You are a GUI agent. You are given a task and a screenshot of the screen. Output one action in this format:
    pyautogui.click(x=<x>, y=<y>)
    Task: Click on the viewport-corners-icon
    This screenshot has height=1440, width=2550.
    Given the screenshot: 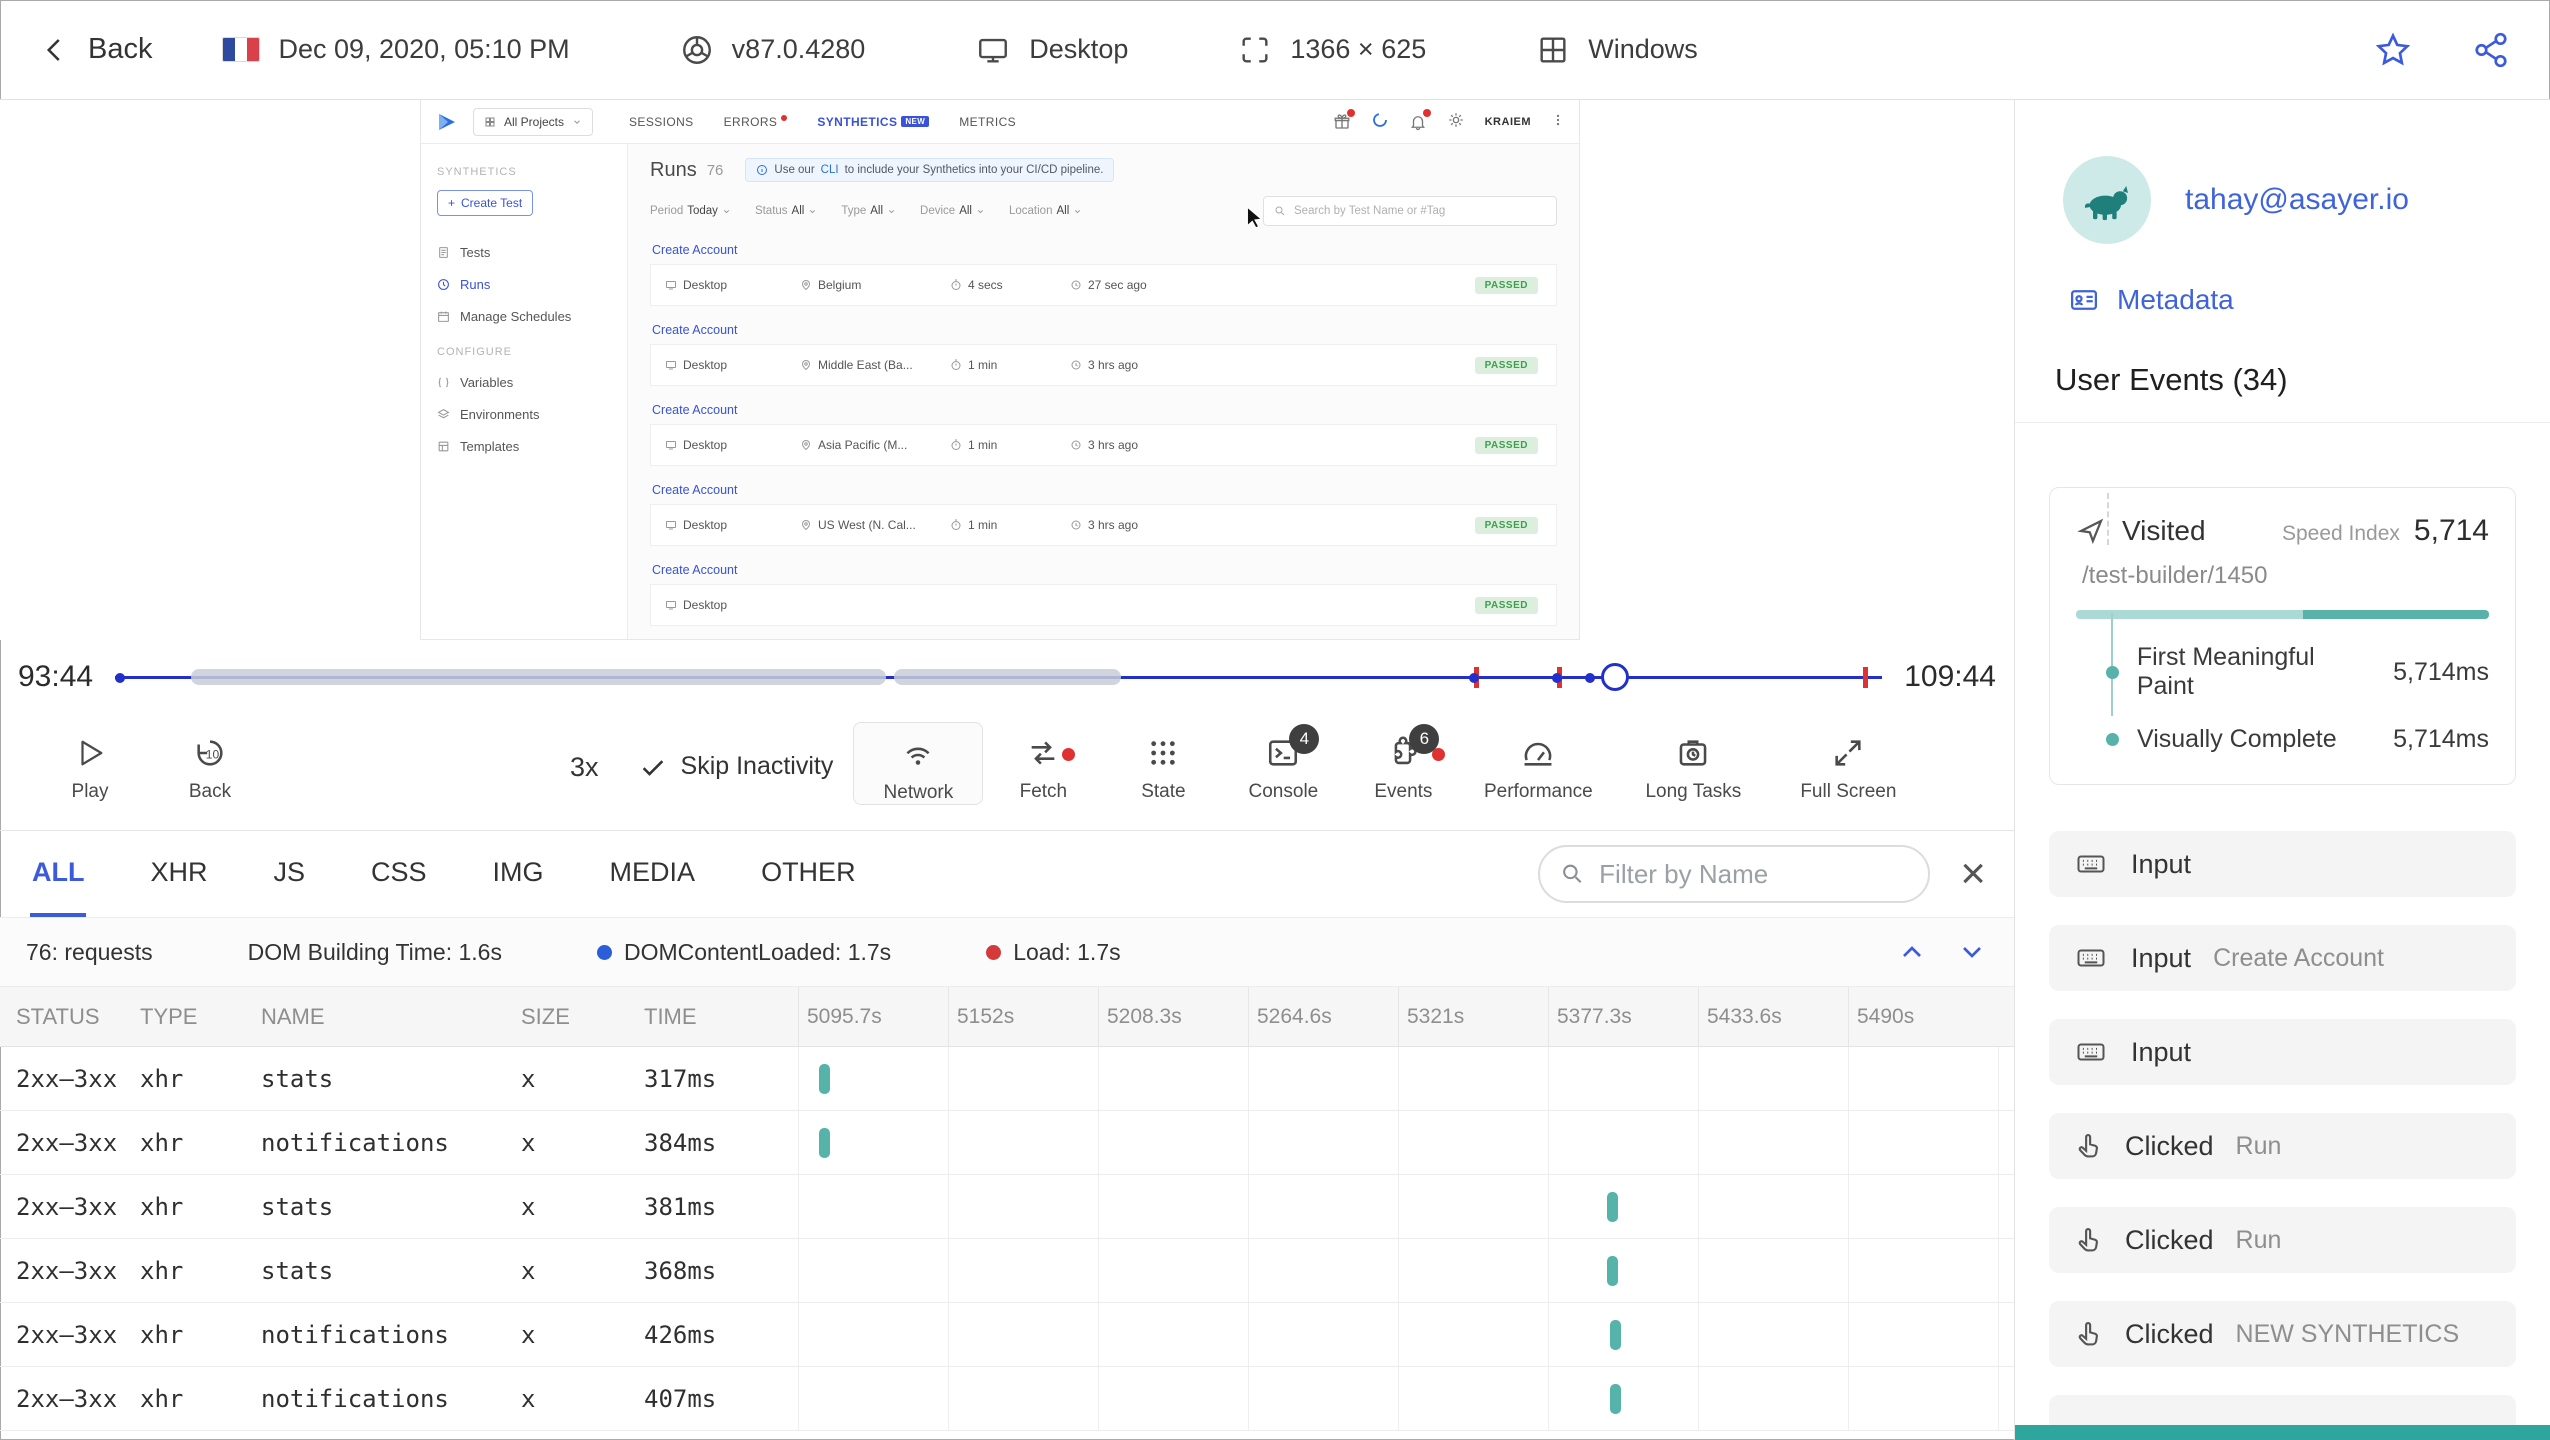 What is the action you would take?
    pyautogui.click(x=1255, y=49)
    